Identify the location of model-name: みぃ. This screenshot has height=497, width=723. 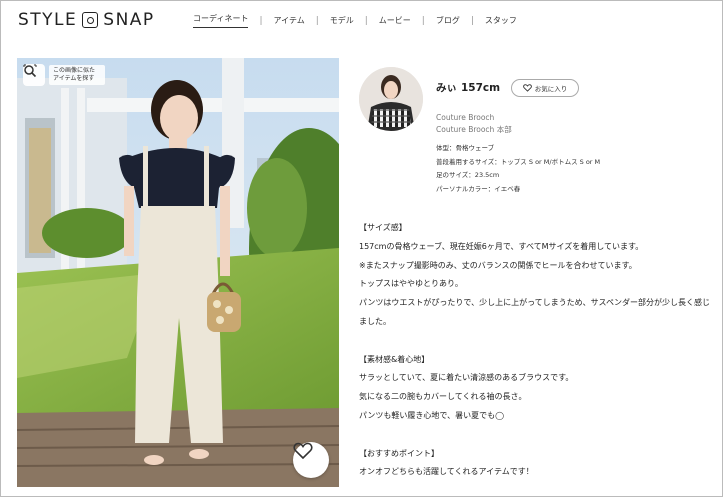
(446, 88).